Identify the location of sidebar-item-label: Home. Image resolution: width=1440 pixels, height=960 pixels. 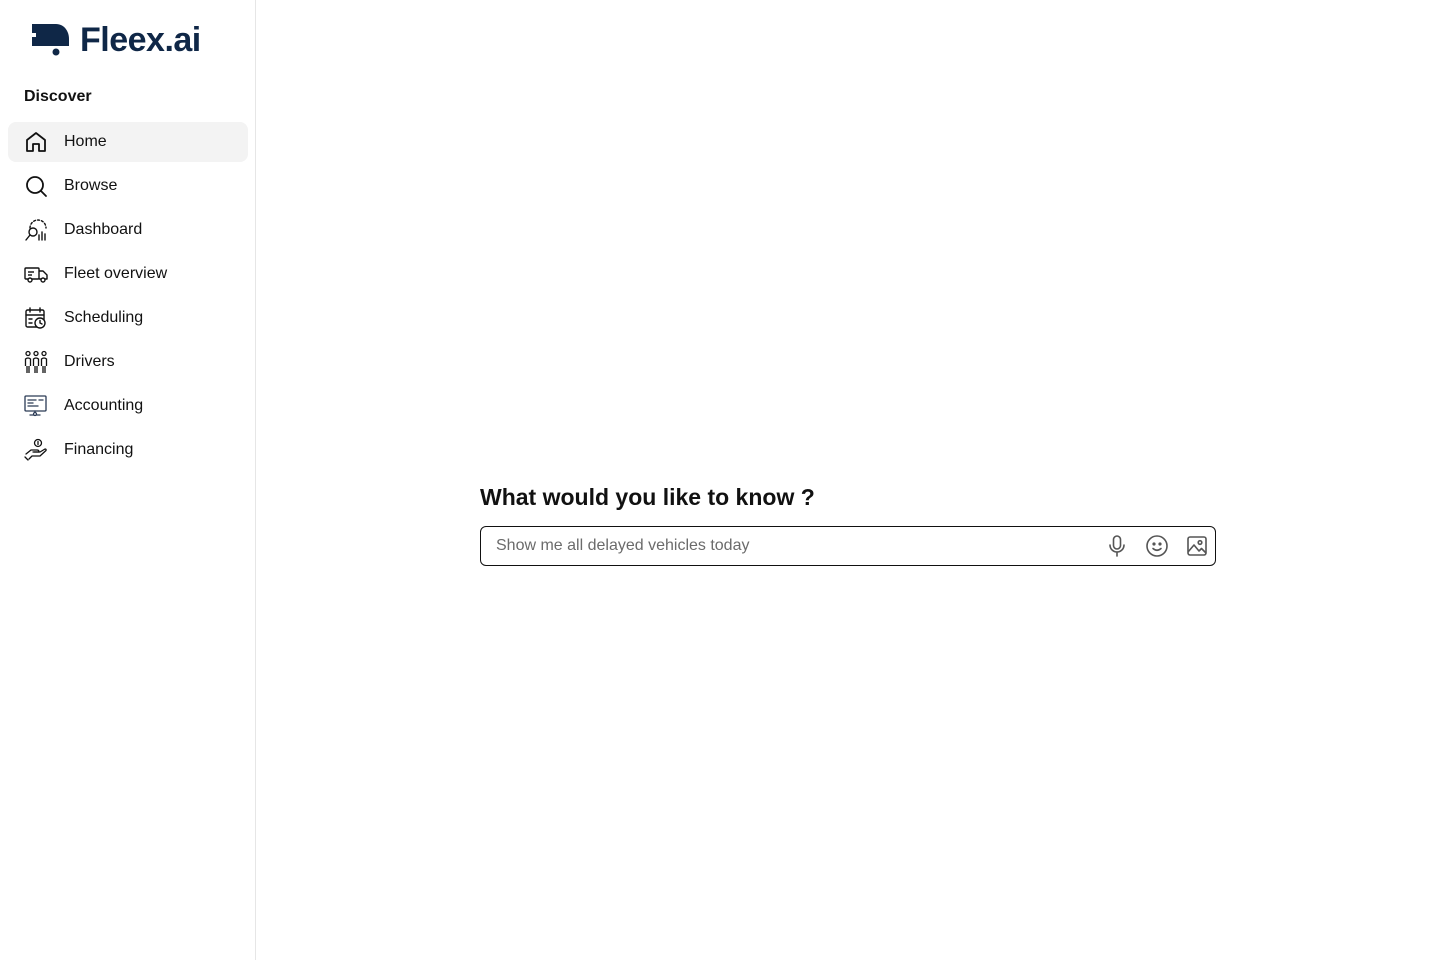
(85, 141).